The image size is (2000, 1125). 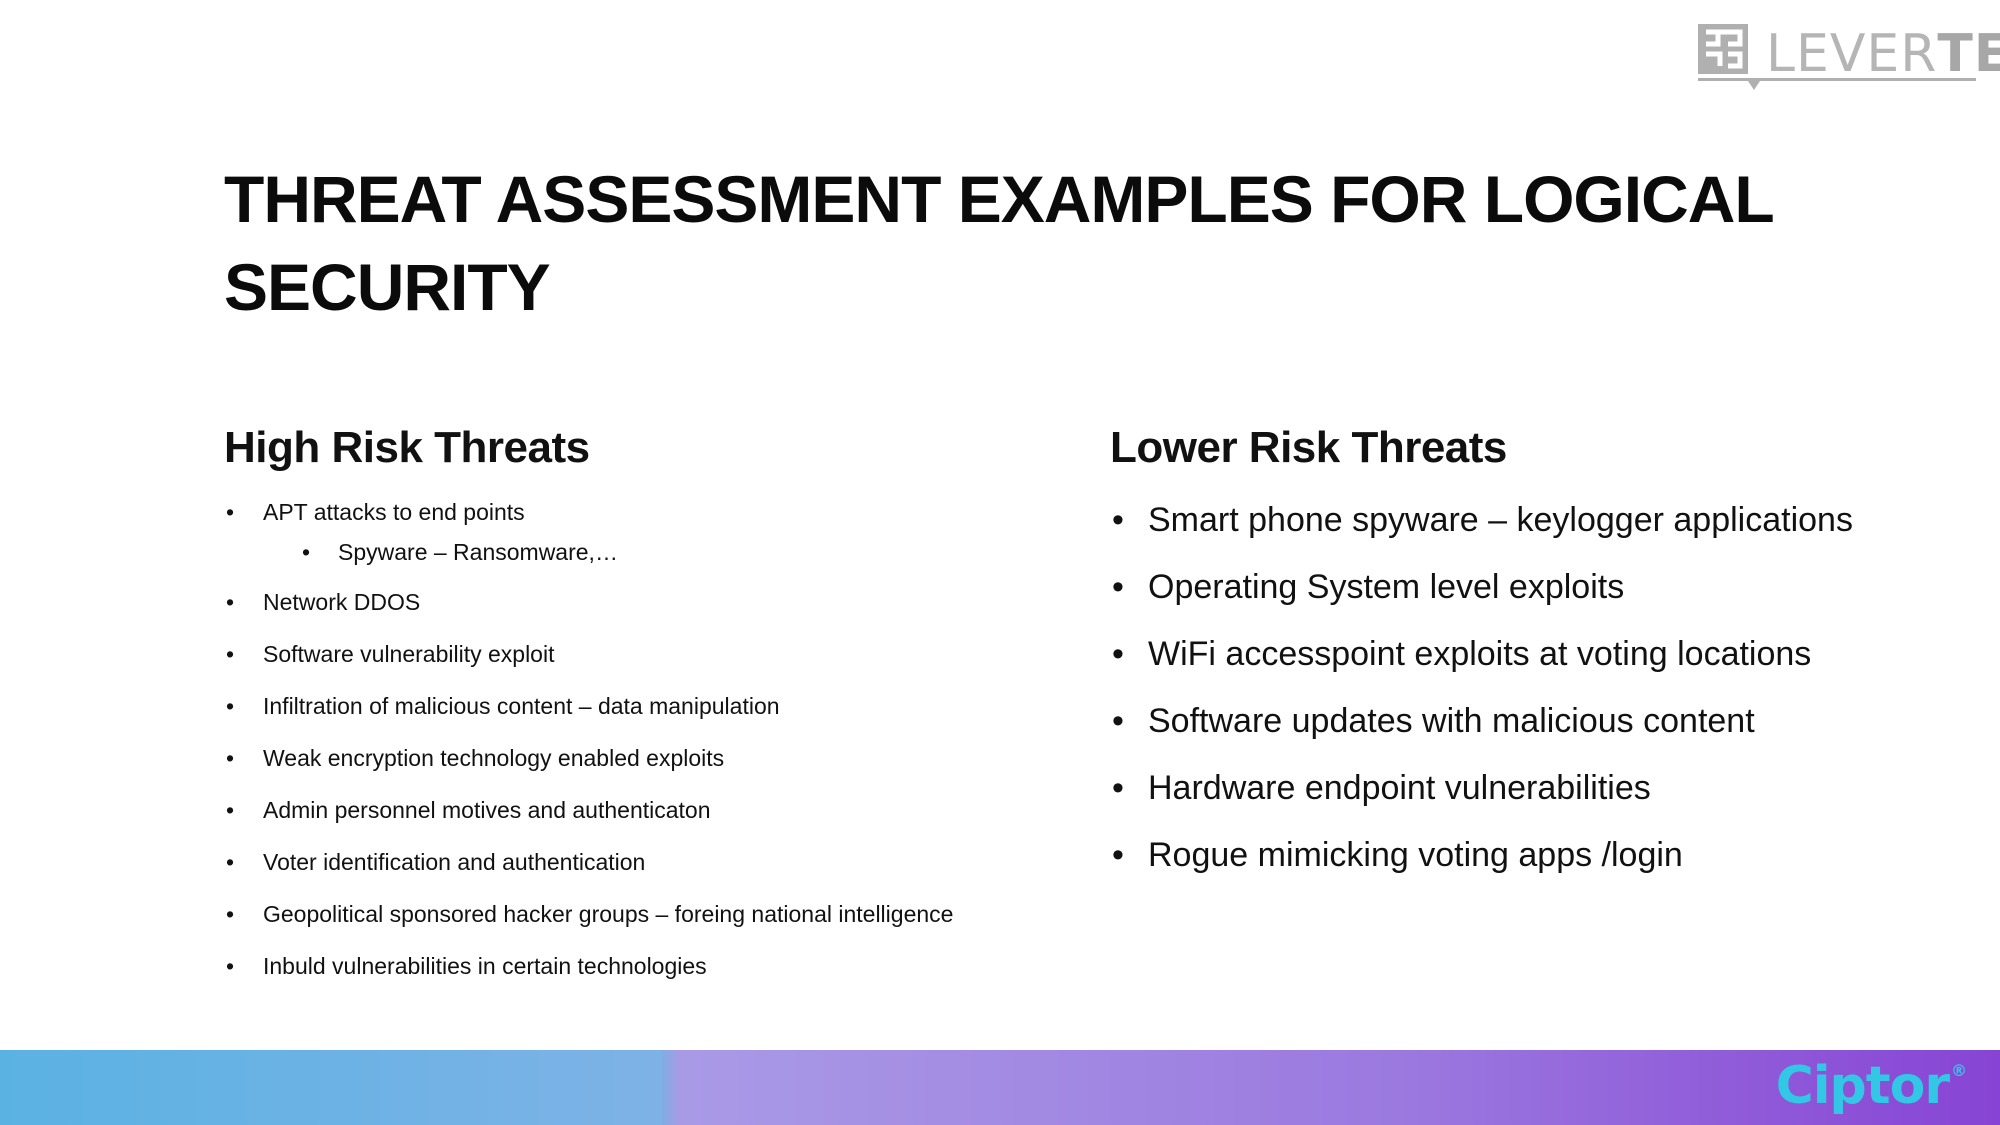 I want to click on levertech-marker, so click(x=1754, y=85).